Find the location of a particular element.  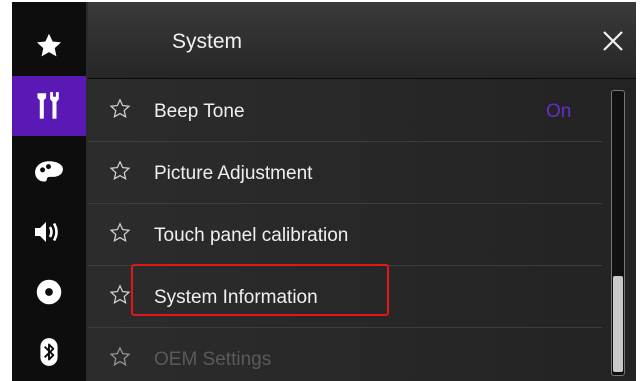

sidebar-item-favorites is located at coordinates (49, 46).